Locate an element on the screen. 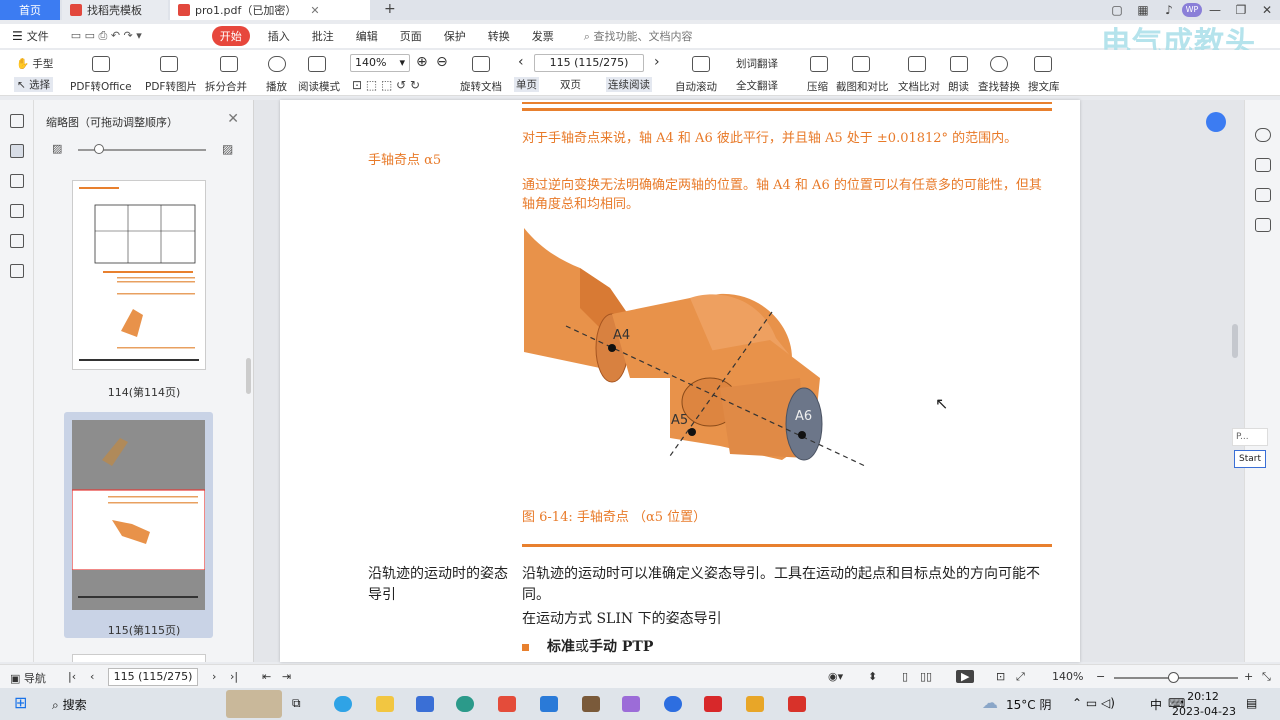 The width and height of the screenshot is (1280, 720). new-tab-icon: + is located at coordinates (390, 9).